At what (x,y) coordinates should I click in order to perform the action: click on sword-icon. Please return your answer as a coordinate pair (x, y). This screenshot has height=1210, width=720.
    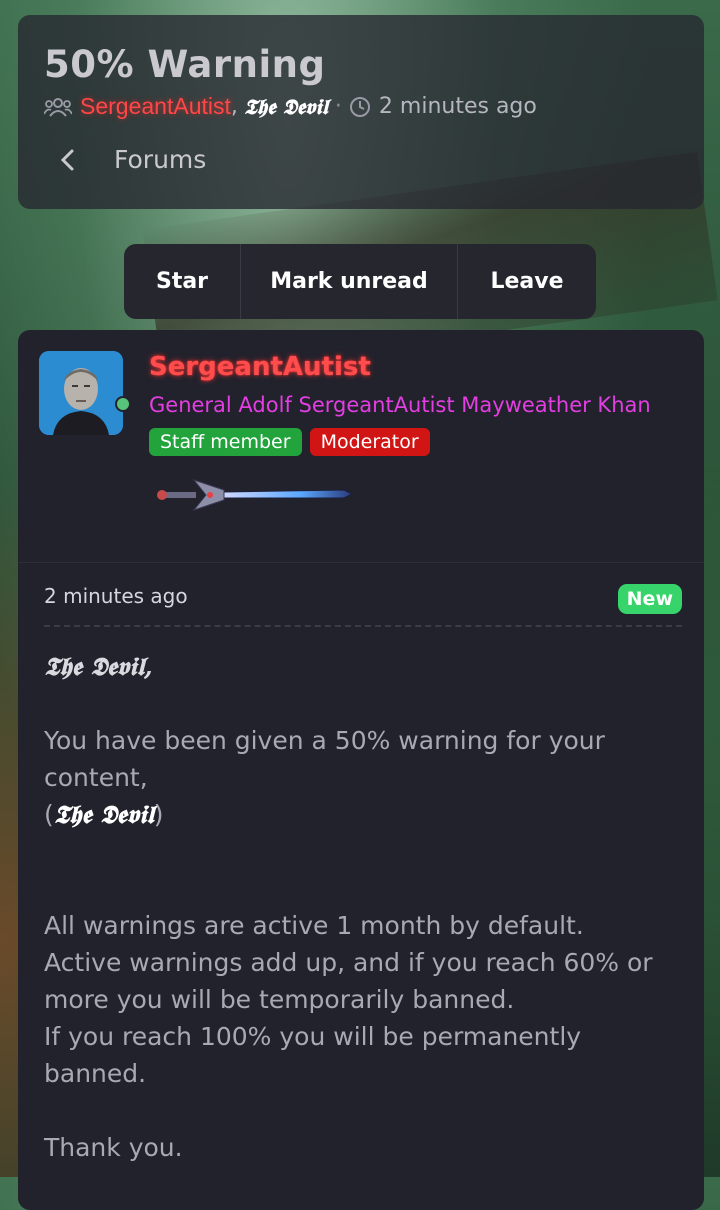
    Looking at the image, I should click on (255, 495).